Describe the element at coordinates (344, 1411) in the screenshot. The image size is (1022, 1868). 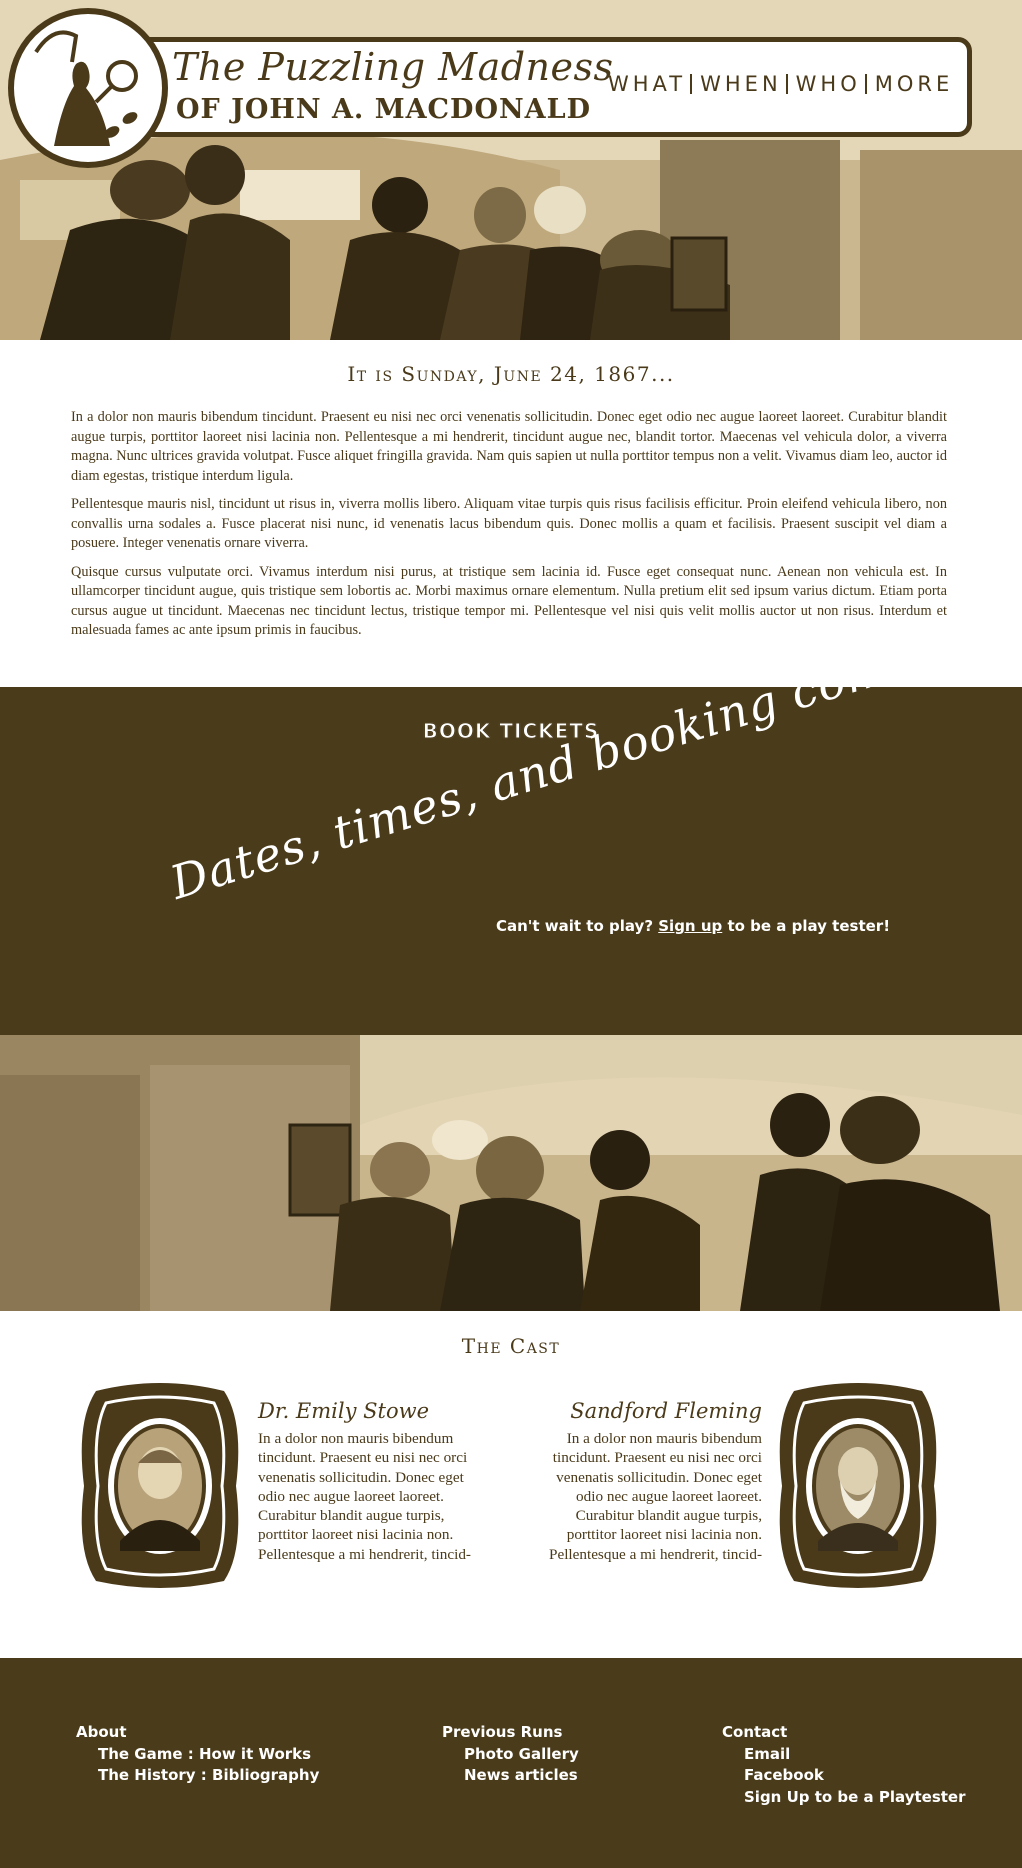
I see `cast-name: Dr. Emily Stowe` at that location.